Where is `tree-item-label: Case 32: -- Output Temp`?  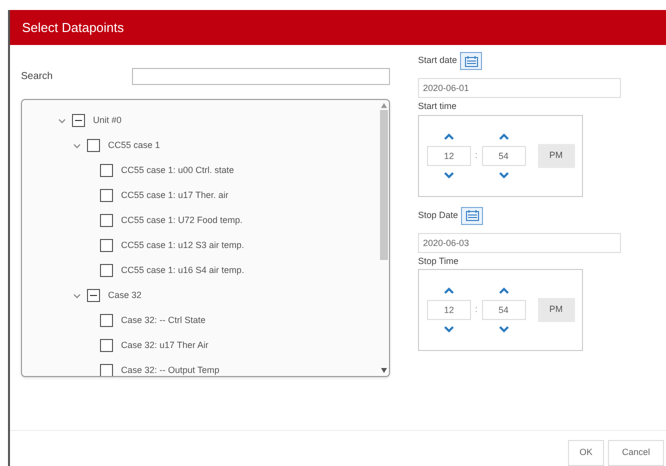
tree-item-label: Case 32: -- Output Temp is located at coordinates (170, 370).